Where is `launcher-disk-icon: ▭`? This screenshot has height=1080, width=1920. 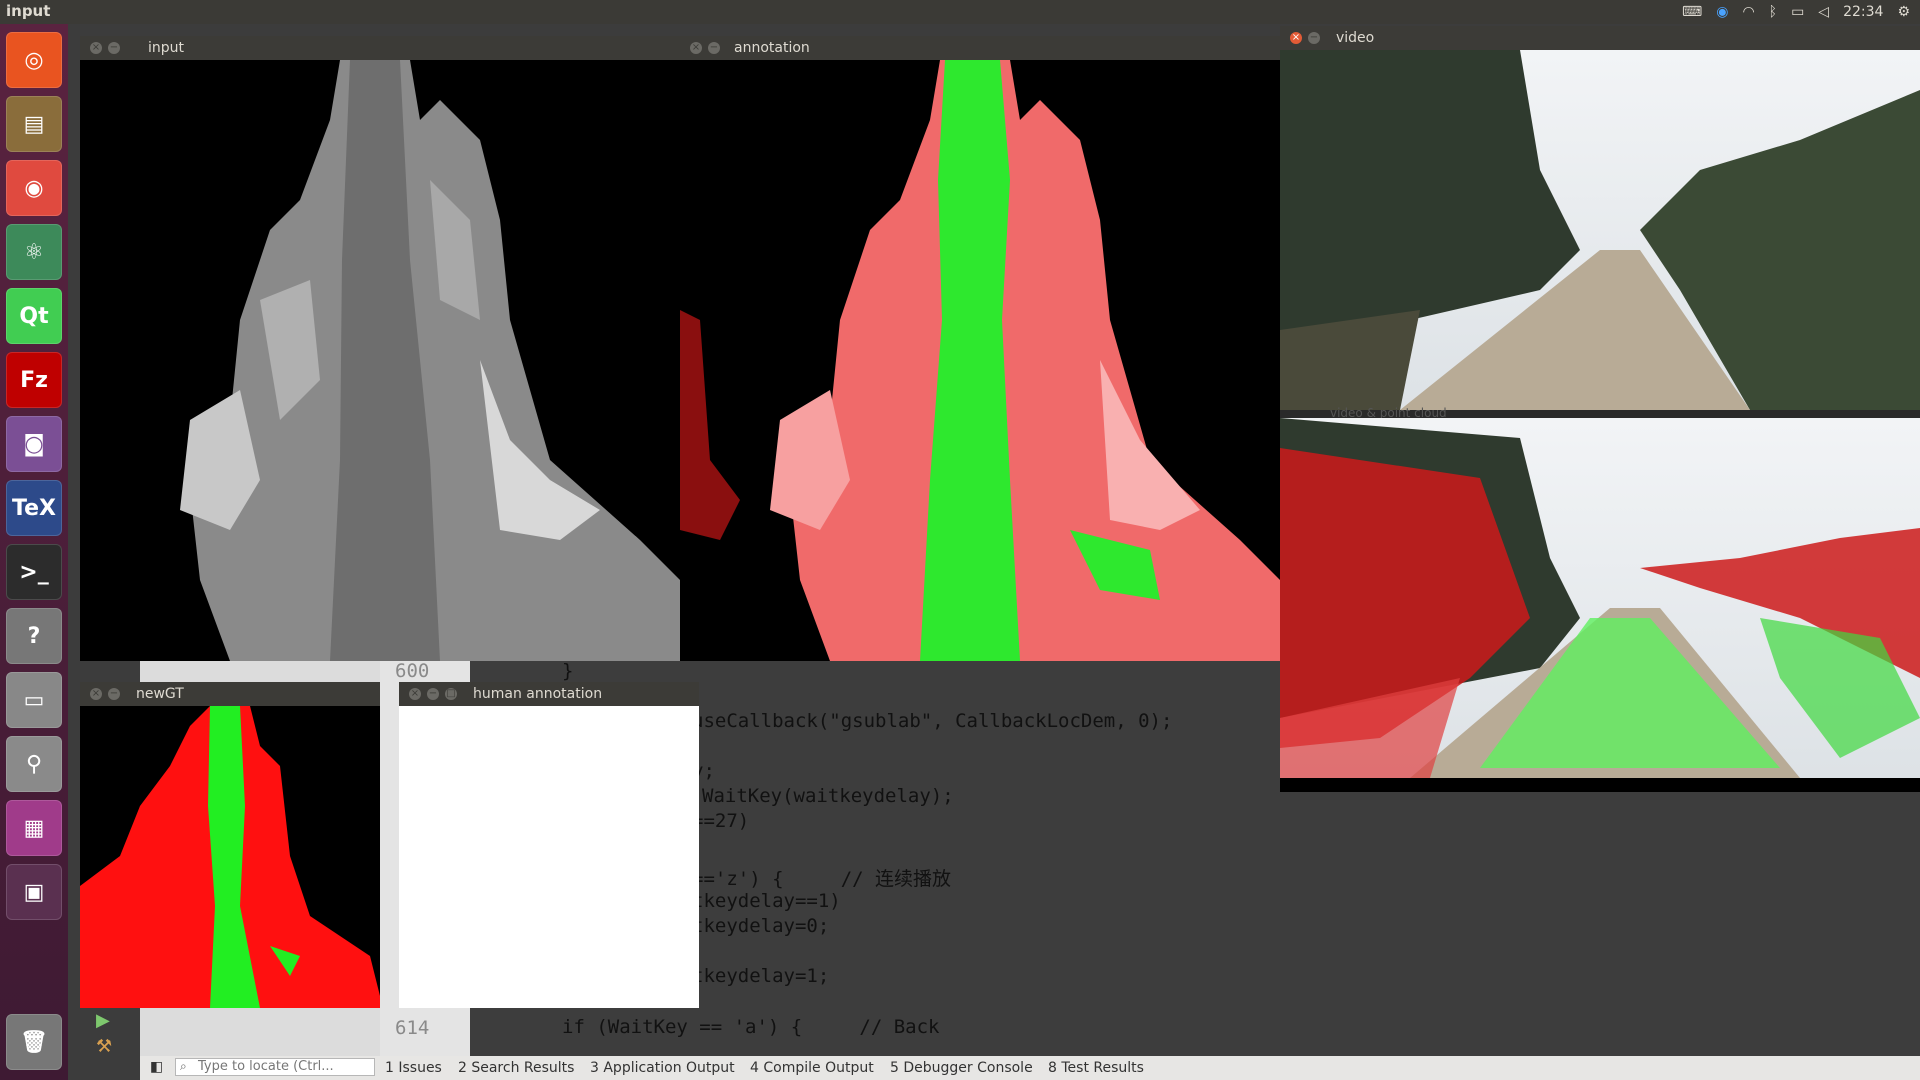
launcher-disk-icon: ▭ is located at coordinates (34, 700).